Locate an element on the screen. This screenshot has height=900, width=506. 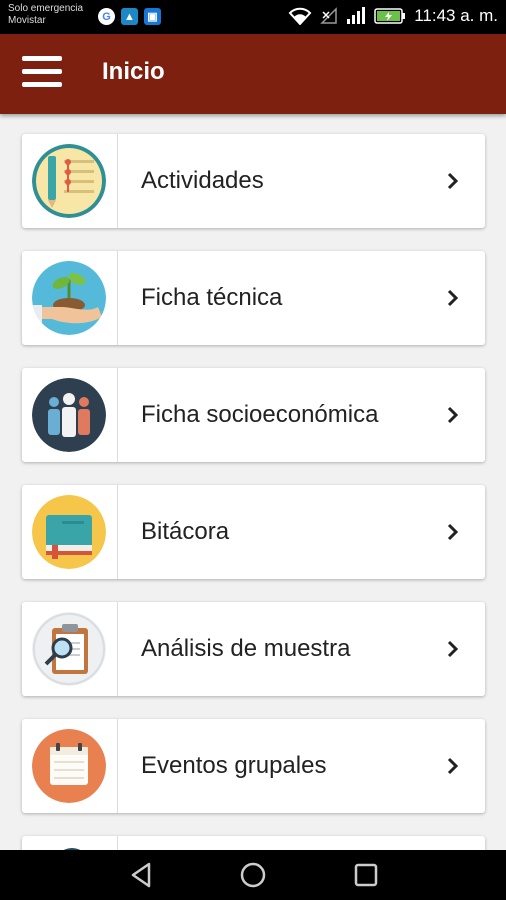
app-notification-icon: ▲ is located at coordinates (129, 16).